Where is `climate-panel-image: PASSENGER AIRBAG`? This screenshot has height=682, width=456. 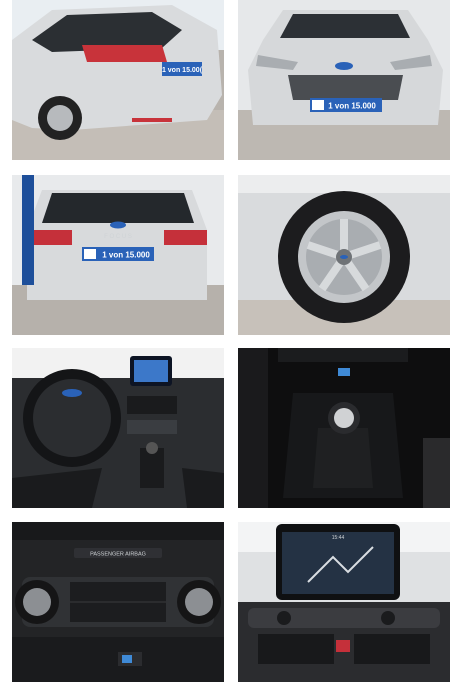
climate-panel-image: PASSENGER AIRBAG is located at coordinates (118, 602).